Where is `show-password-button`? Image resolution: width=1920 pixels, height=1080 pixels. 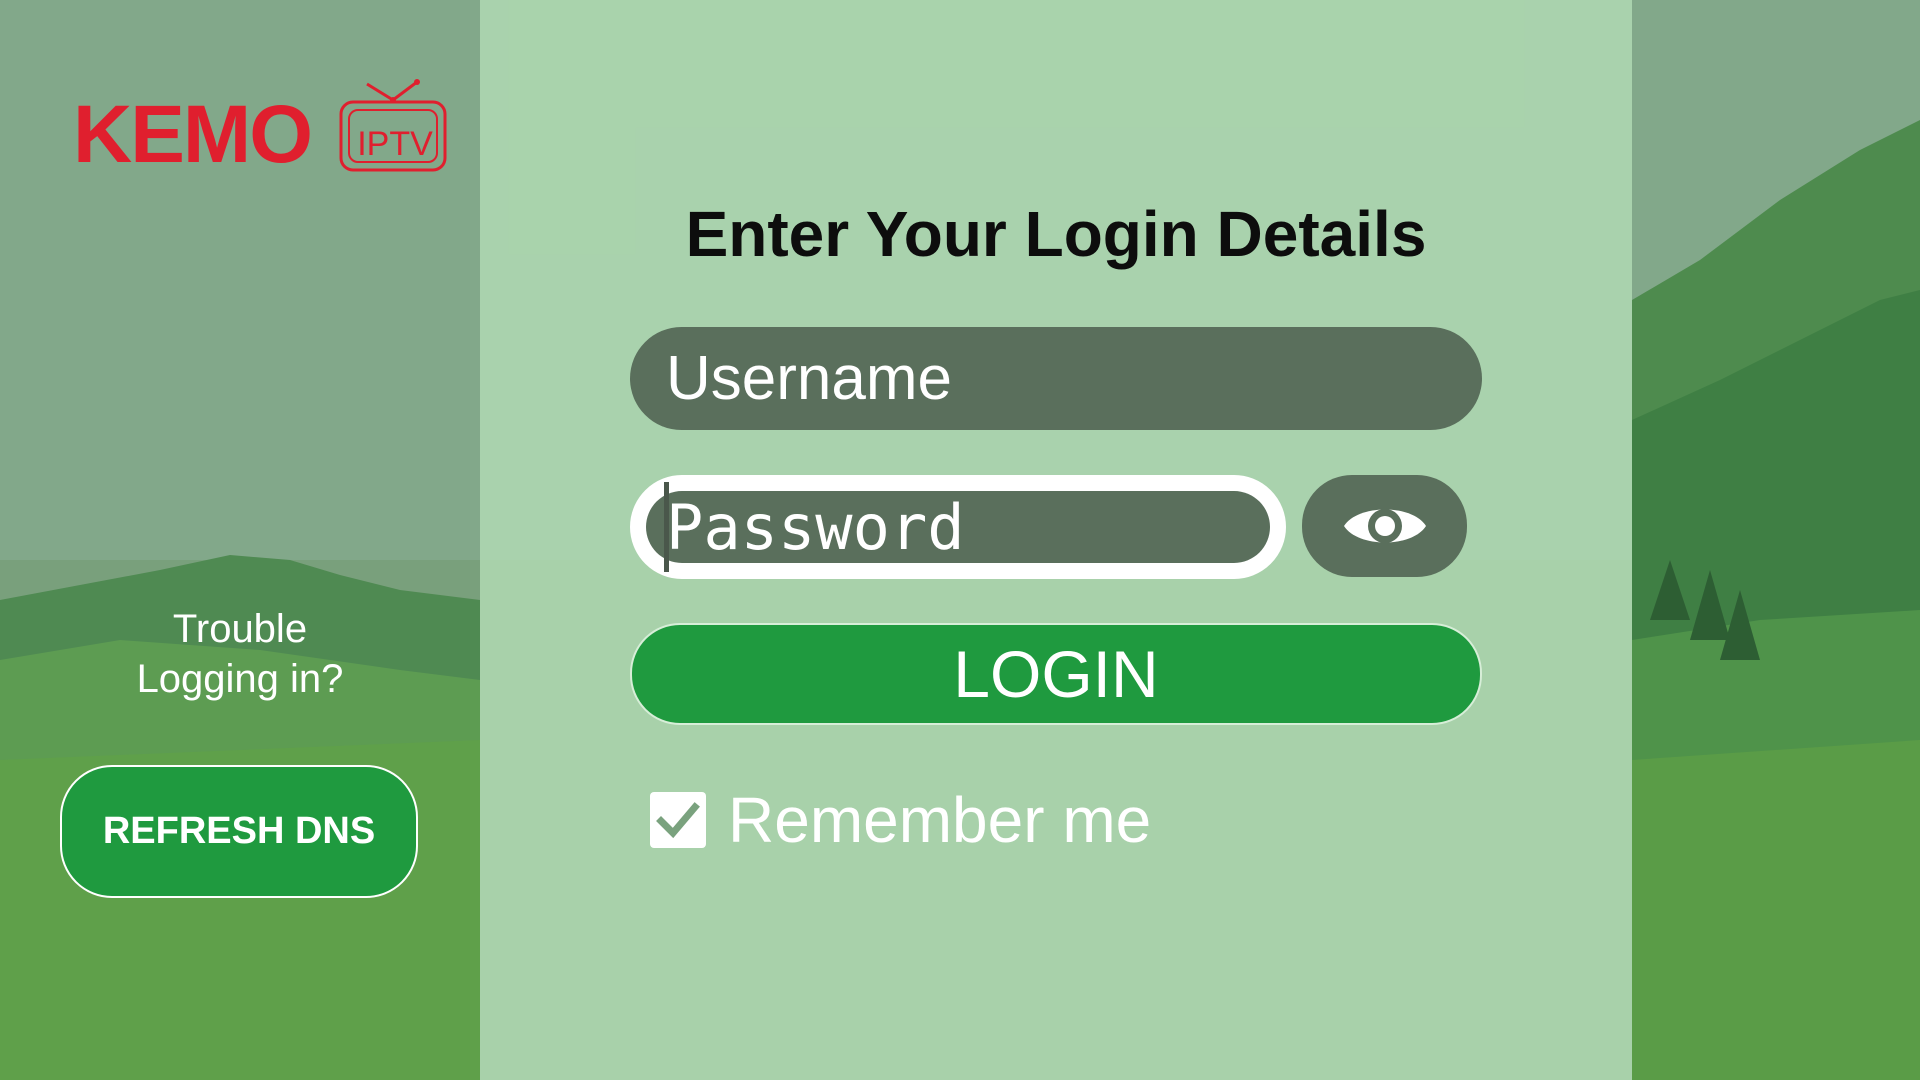 show-password-button is located at coordinates (1384, 526).